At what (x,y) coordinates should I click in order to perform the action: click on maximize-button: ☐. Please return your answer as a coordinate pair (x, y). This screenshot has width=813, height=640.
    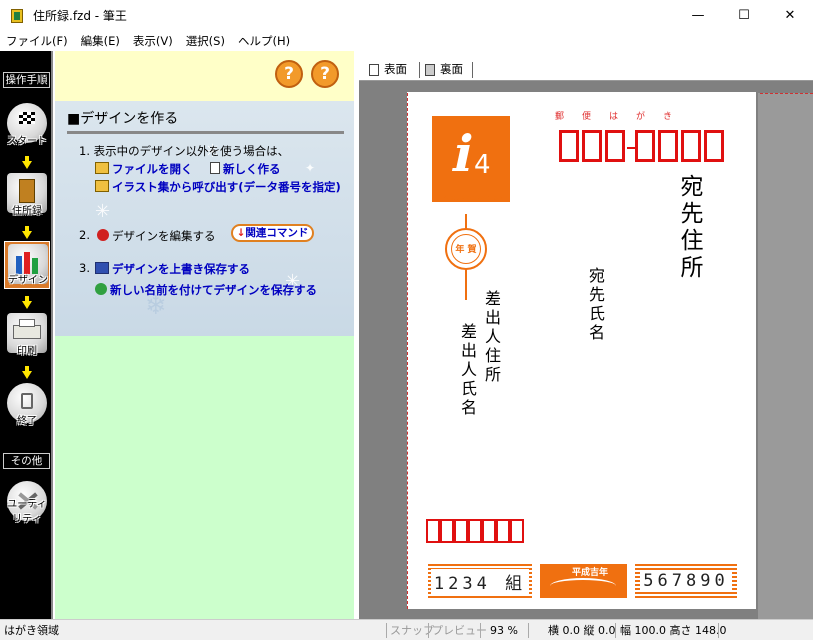
    Looking at the image, I should click on (744, 15).